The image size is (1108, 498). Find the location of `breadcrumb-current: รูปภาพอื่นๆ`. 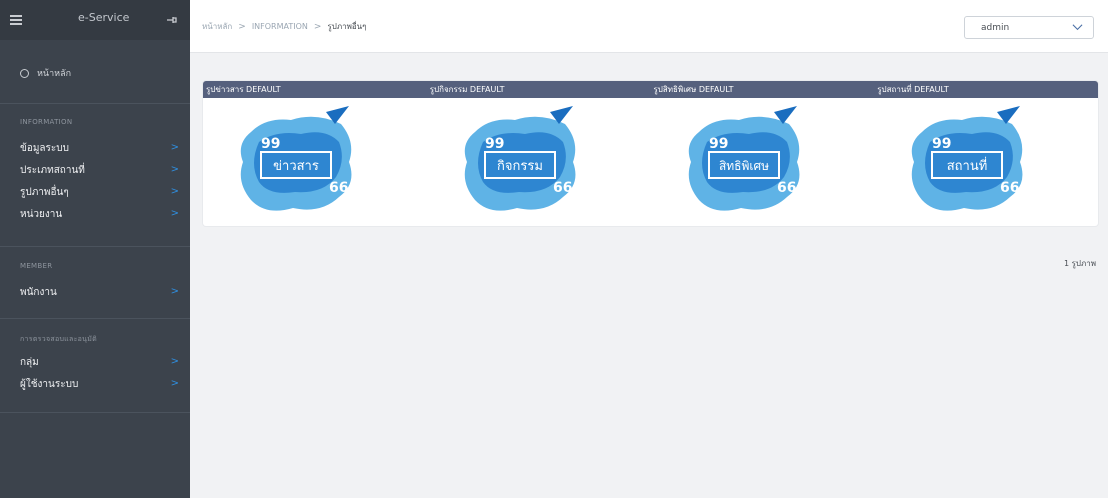

breadcrumb-current: รูปภาพอื่นๆ is located at coordinates (347, 26).